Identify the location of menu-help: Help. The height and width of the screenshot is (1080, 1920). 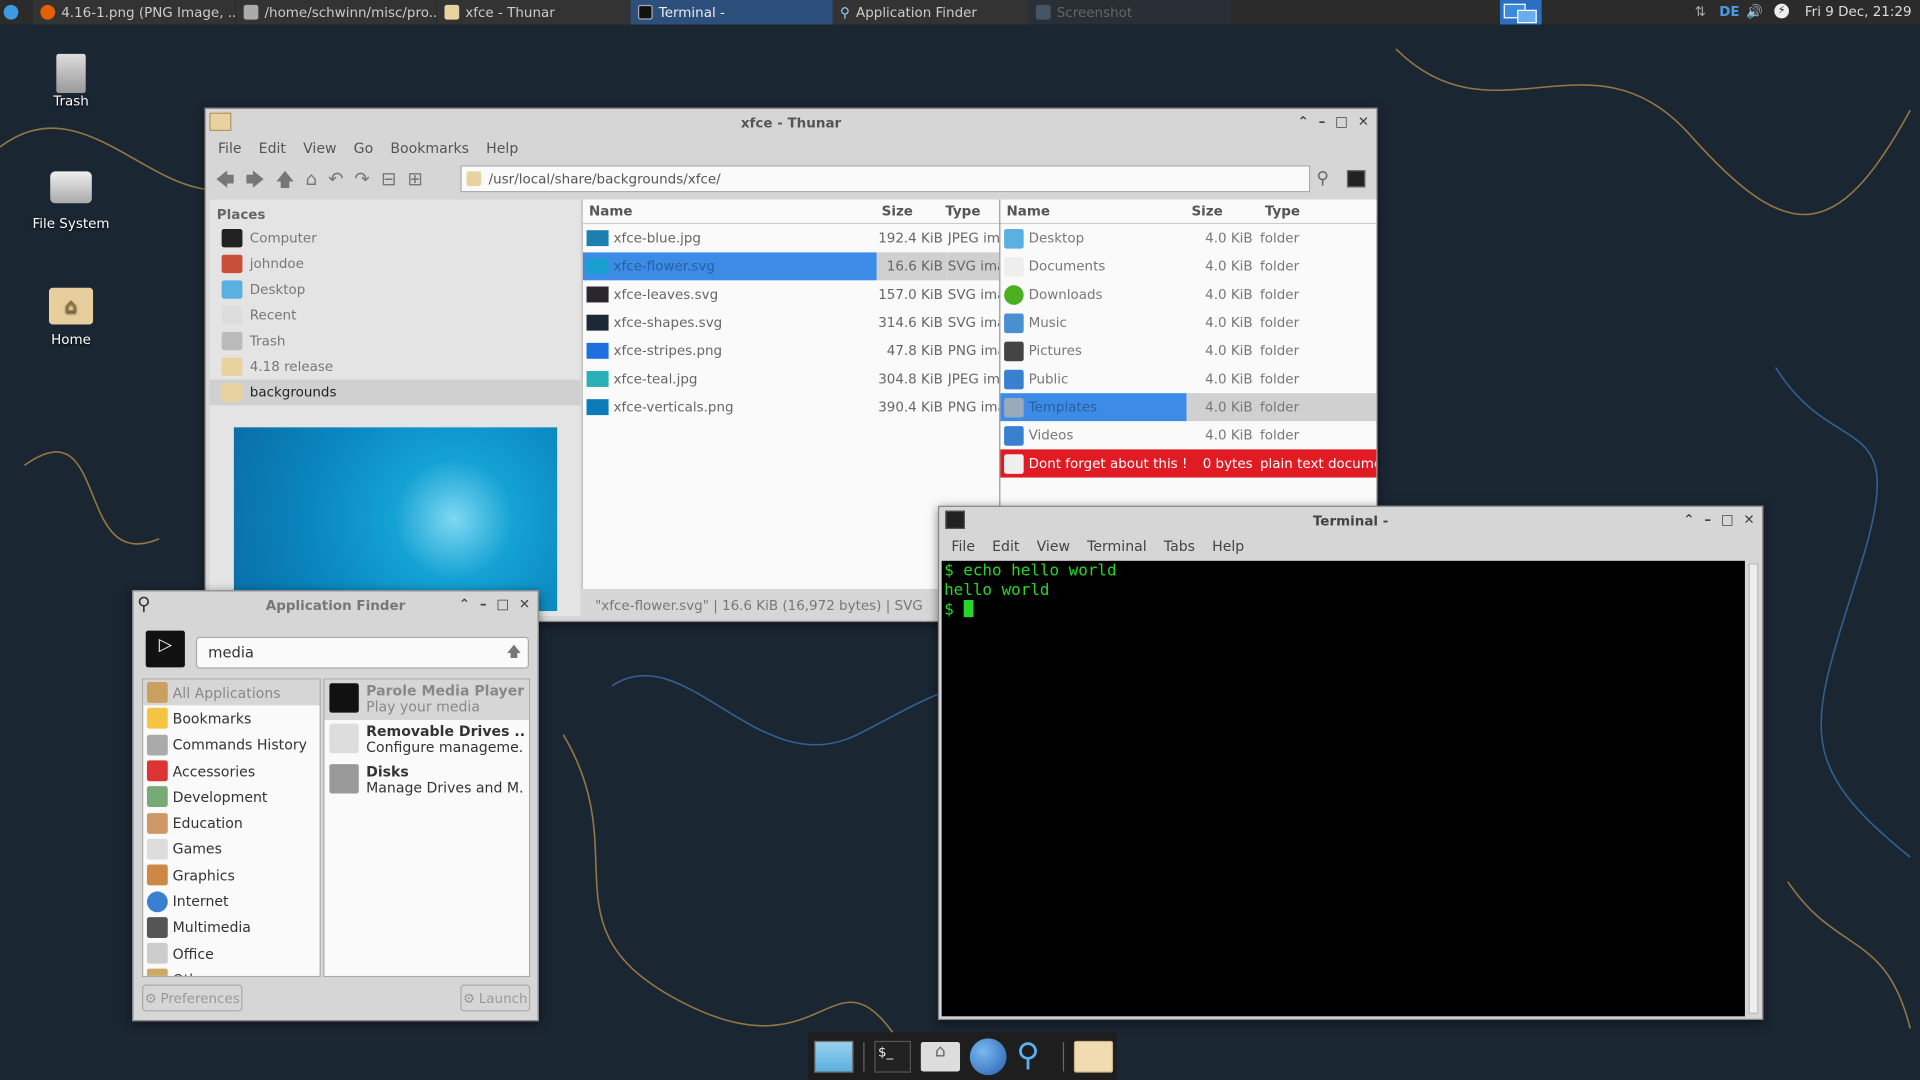
(1228, 546).